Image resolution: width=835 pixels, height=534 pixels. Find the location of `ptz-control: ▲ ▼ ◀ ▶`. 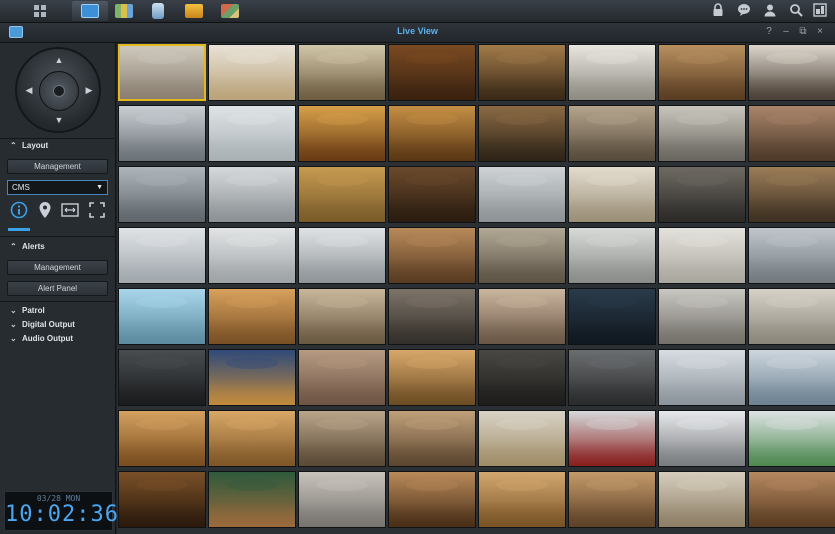

ptz-control: ▲ ▼ ◀ ▶ is located at coordinates (58, 90).